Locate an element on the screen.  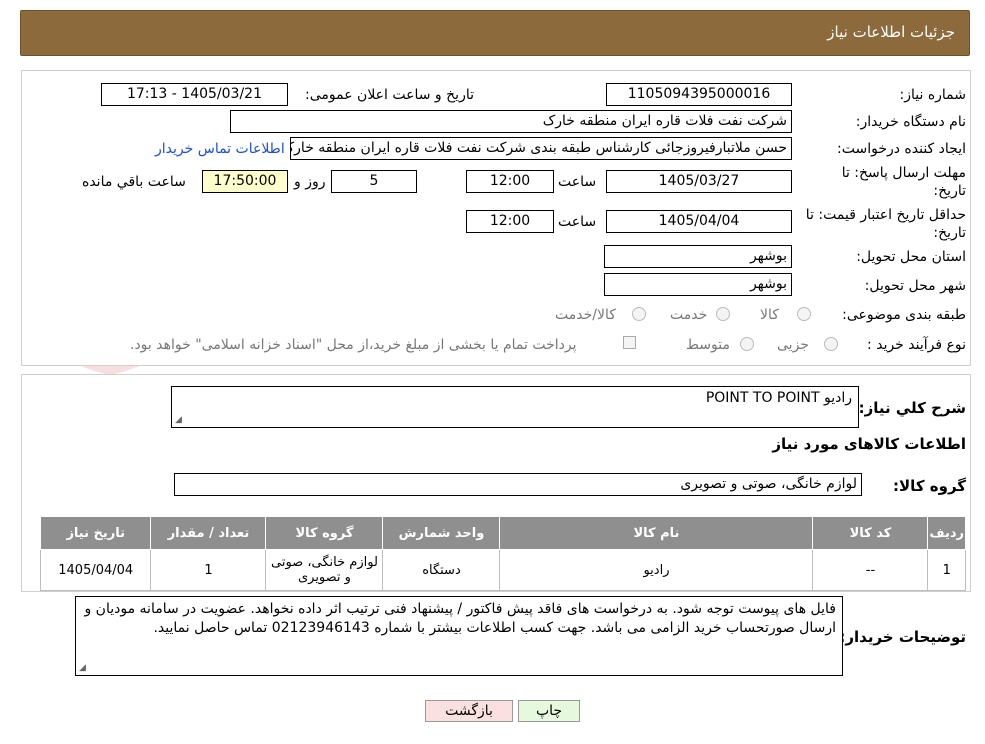
need-number-label: شماره نیاز: is located at coordinates (933, 95).